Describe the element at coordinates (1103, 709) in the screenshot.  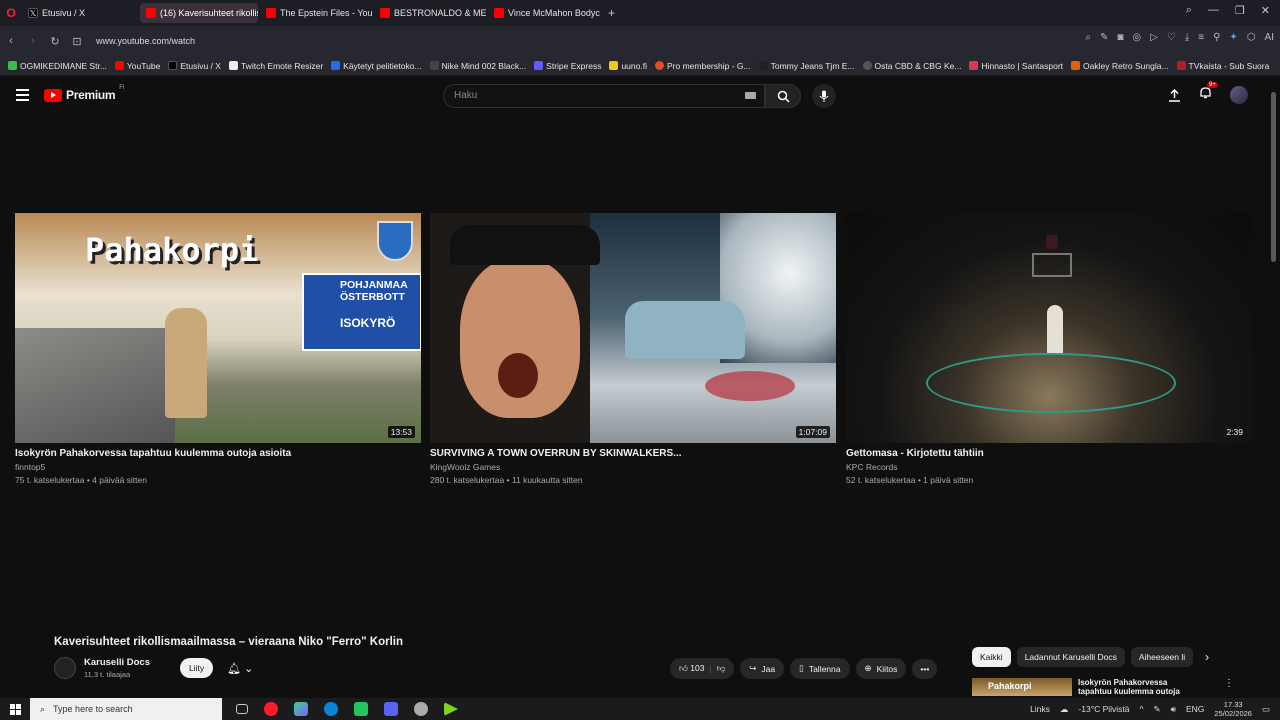
I see `weather-text: -13°C Pilvistä` at that location.